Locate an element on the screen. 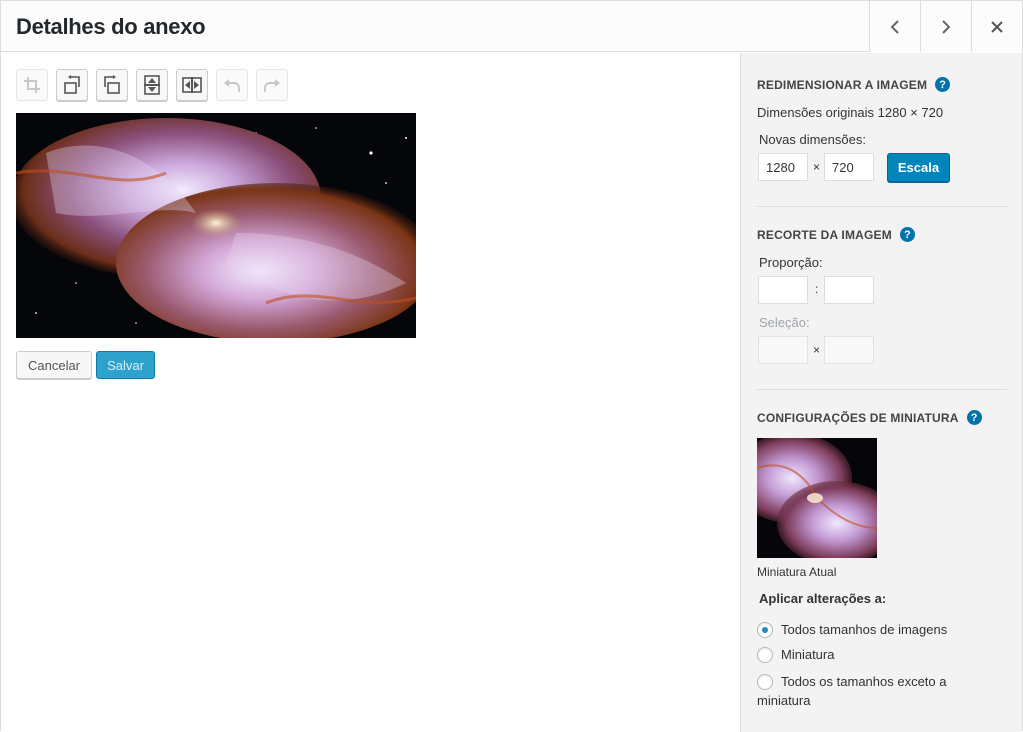 The width and height of the screenshot is (1023, 732). nebula-image is located at coordinates (216, 225).